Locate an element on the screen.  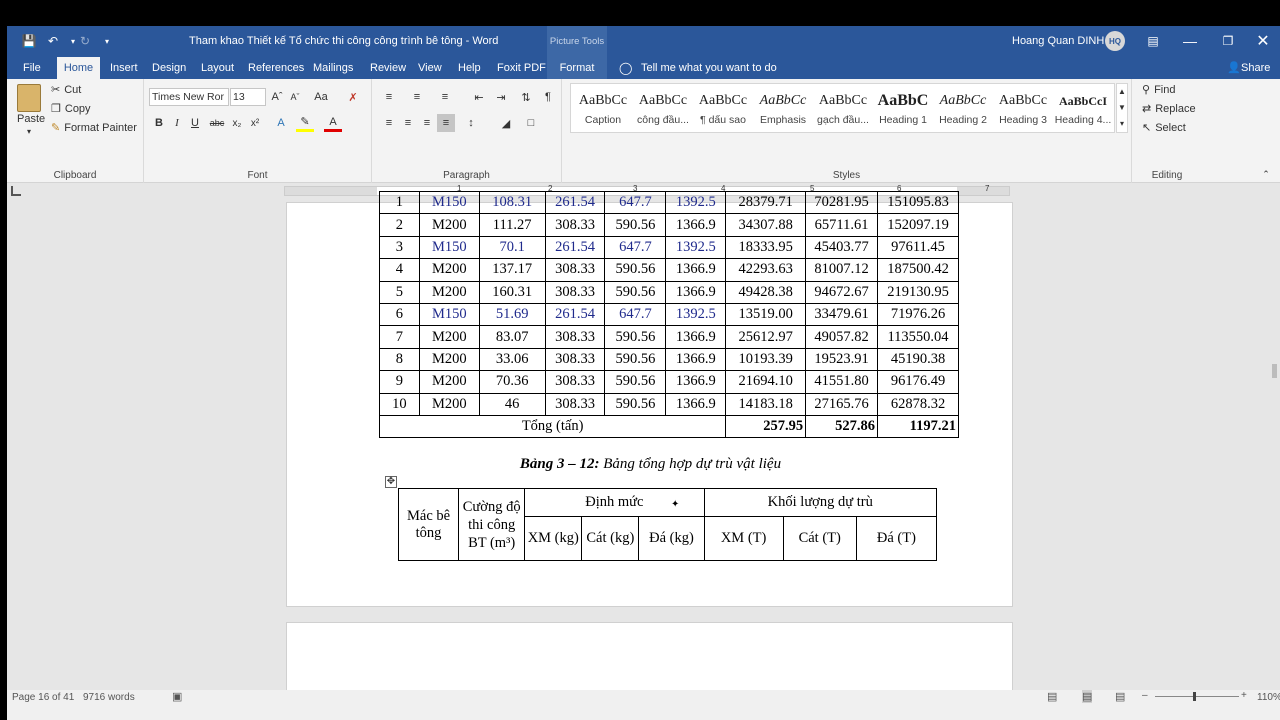
italic-icon: I is located at coordinates (177, 123).